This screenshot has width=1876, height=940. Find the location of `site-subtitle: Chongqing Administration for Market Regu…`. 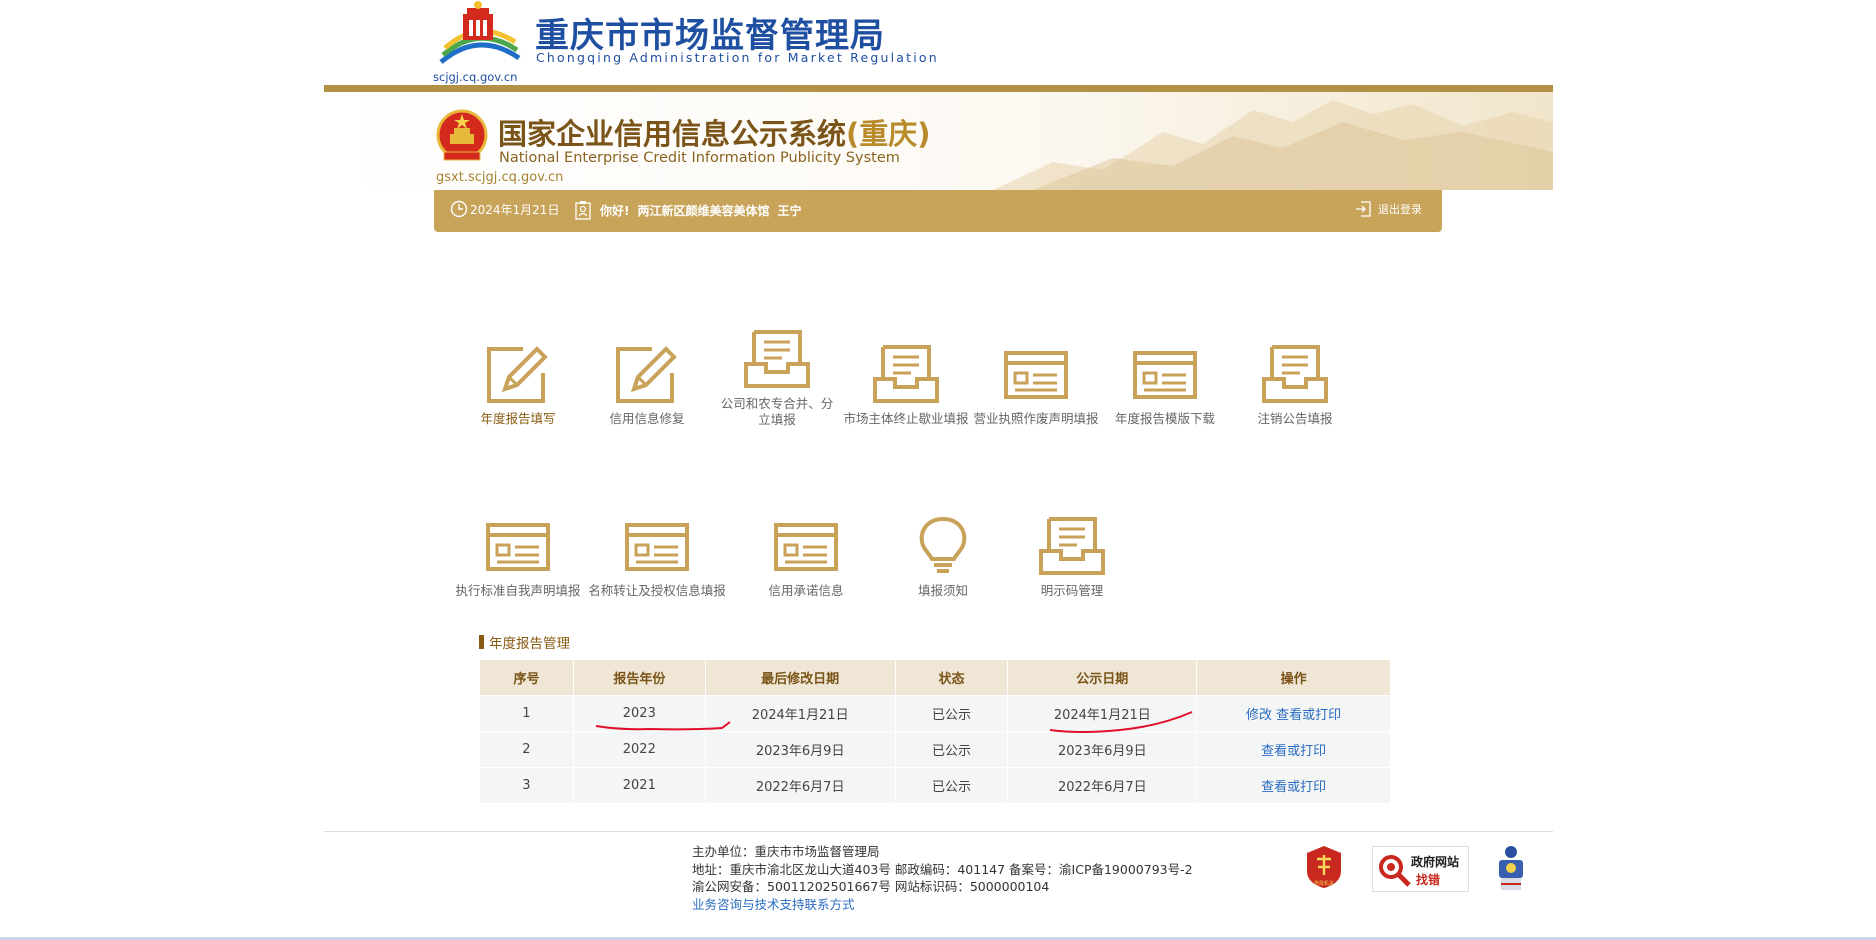

site-subtitle: Chongqing Administration for Market Regu… is located at coordinates (737, 57).